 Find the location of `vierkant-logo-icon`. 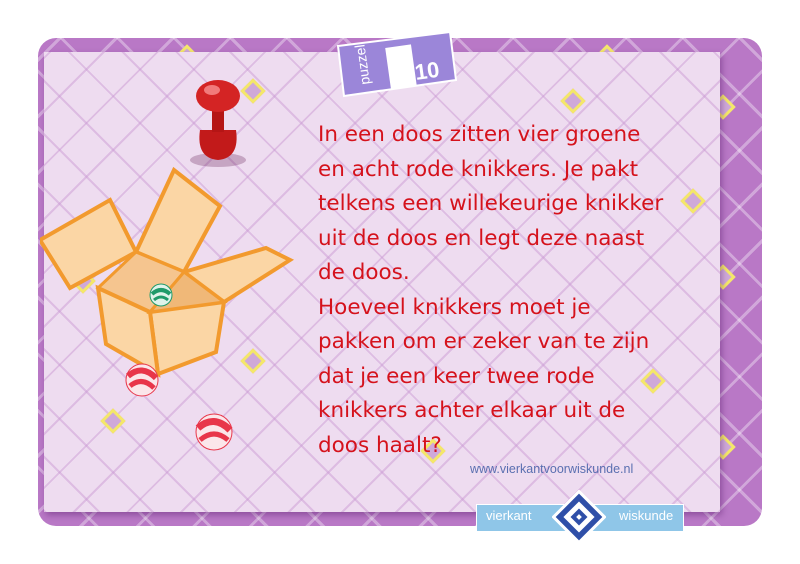

vierkant-logo-icon is located at coordinates (579, 517).